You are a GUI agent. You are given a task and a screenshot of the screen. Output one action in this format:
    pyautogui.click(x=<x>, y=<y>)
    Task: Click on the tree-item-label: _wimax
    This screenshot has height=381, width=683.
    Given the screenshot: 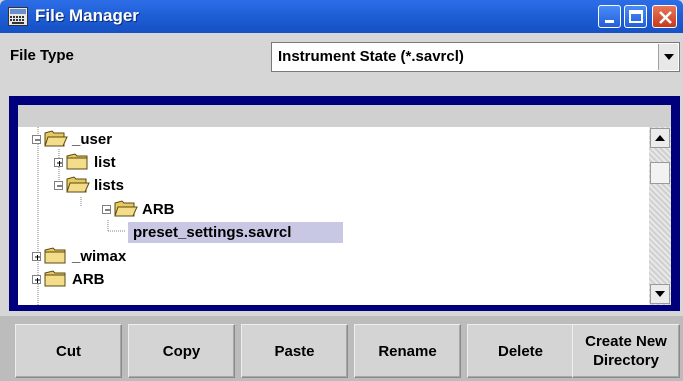 What is the action you would take?
    pyautogui.click(x=99, y=256)
    